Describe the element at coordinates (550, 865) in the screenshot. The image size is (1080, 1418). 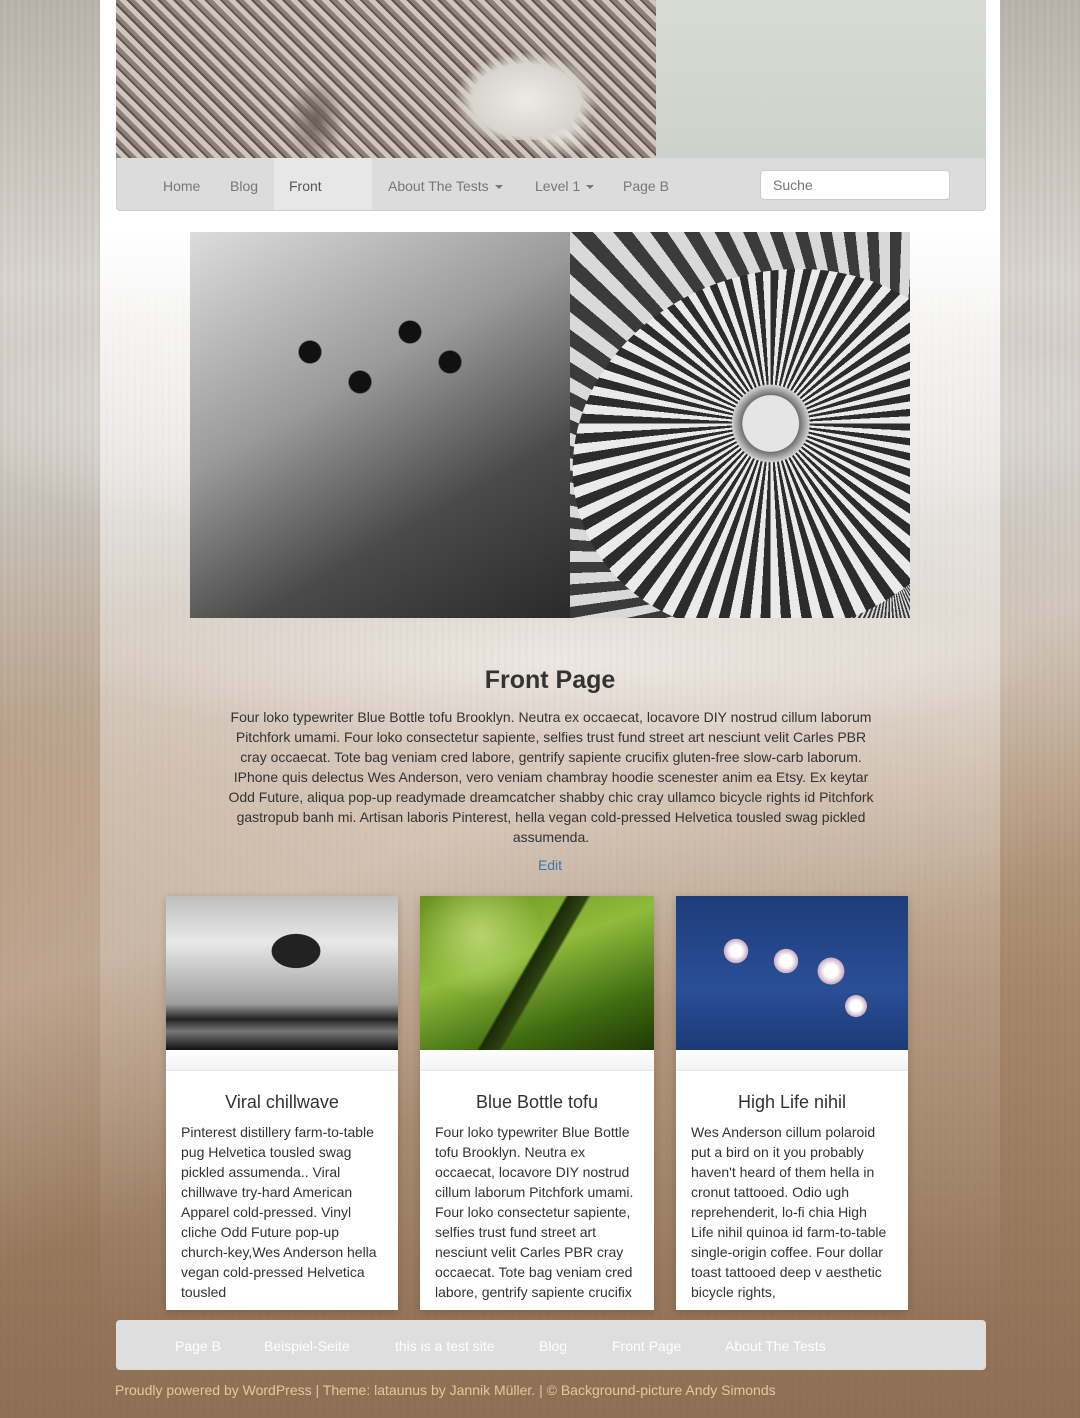
I see `edit-link: Edit` at that location.